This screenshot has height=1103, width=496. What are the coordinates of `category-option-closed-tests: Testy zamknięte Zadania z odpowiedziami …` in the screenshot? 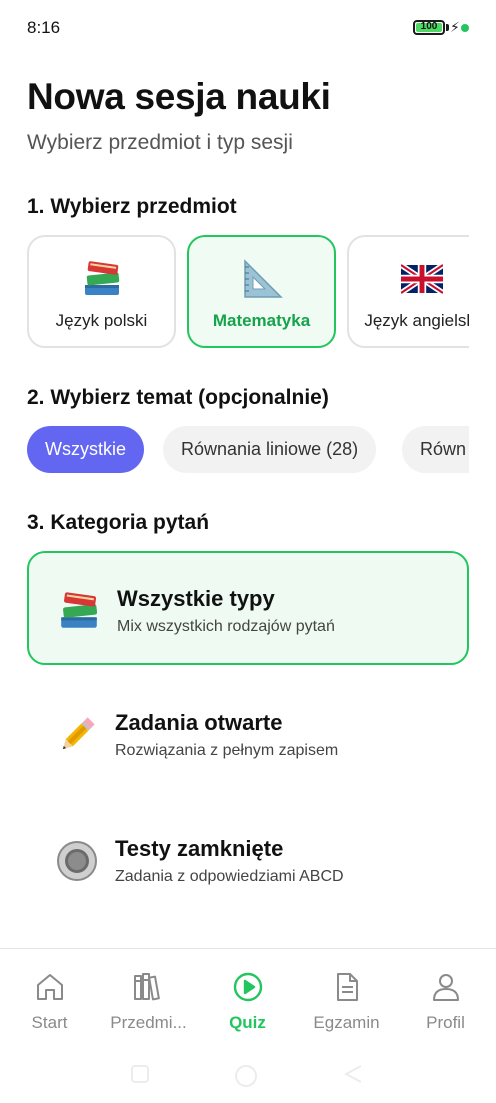 It's located at (248, 860).